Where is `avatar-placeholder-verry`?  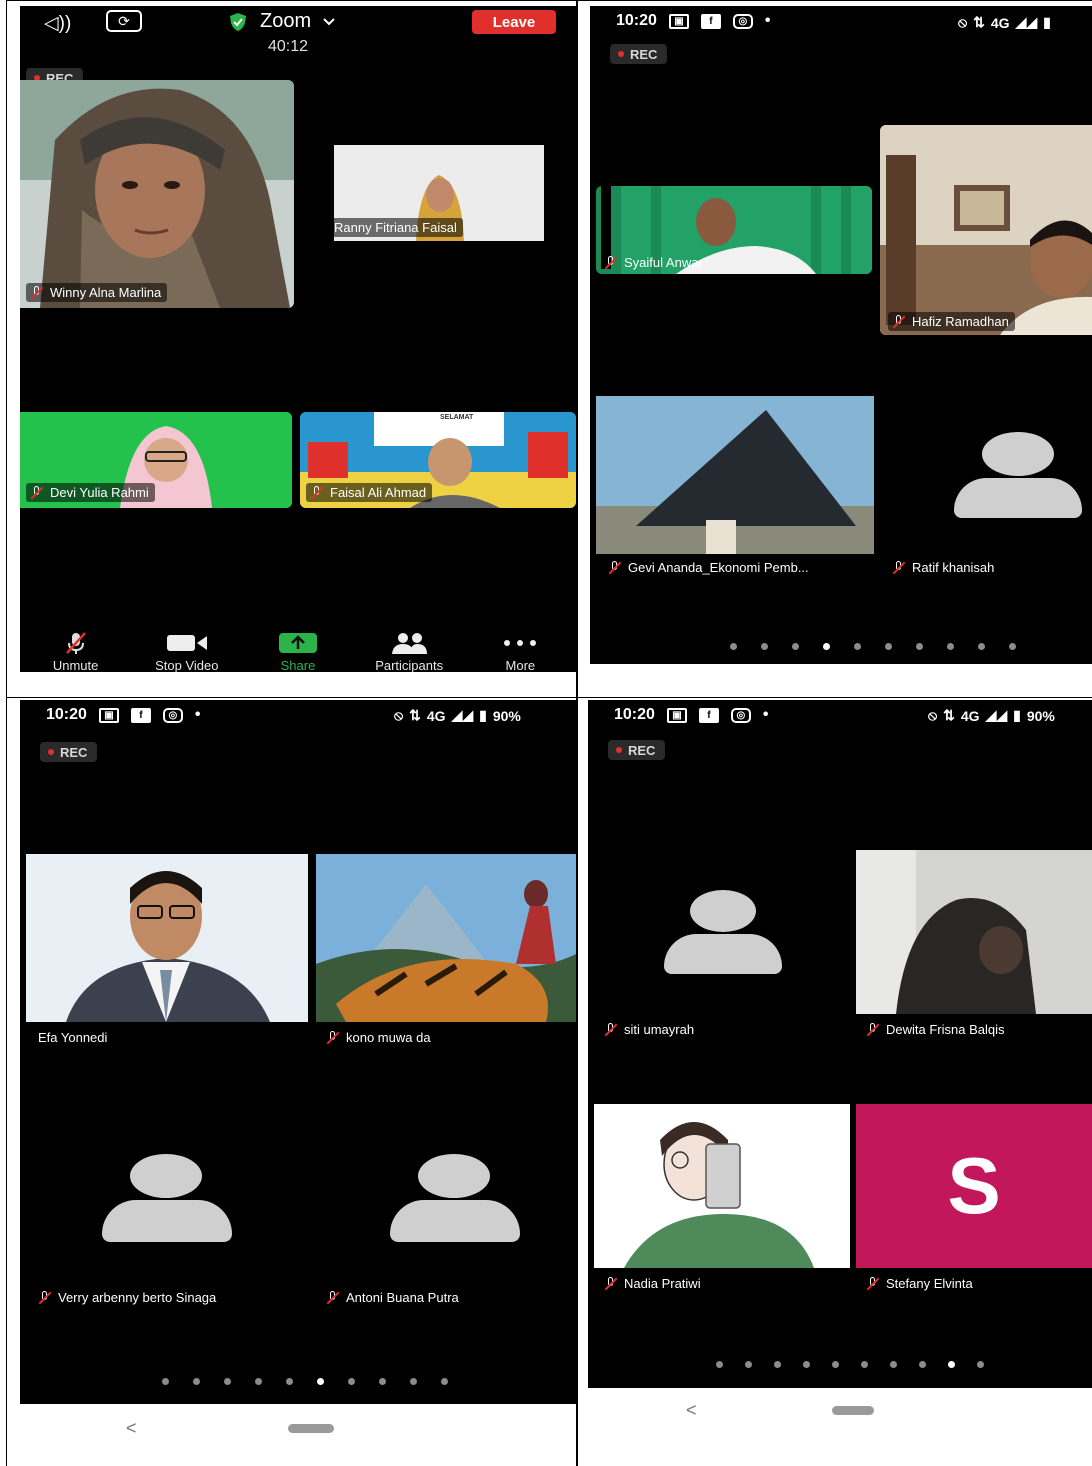
avatar-placeholder-verry is located at coordinates (167, 1199).